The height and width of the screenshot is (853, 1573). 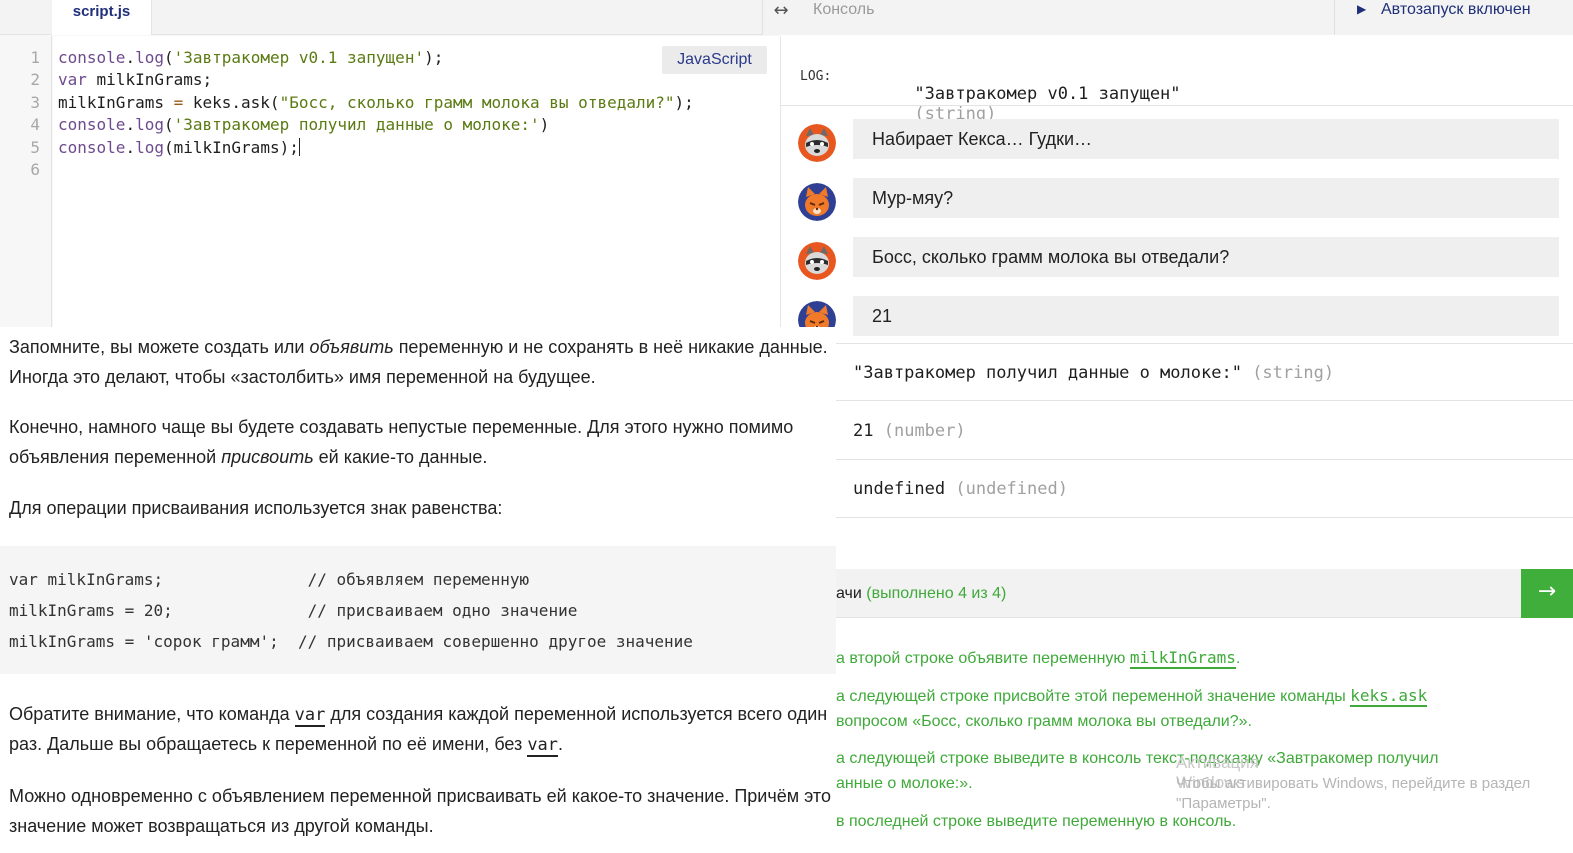 I want to click on console-log-row: 21 (number), so click(x=1177, y=431).